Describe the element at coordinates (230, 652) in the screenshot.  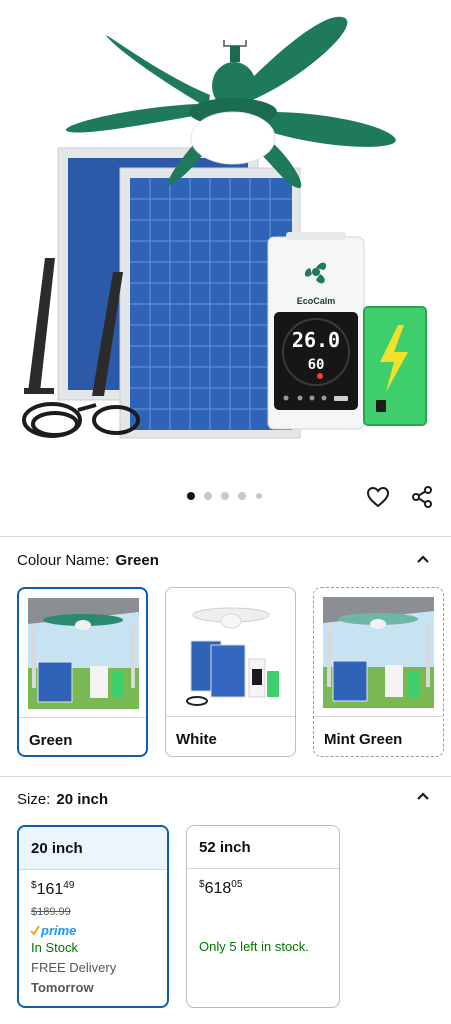
I see `colour-thumbnail-white` at that location.